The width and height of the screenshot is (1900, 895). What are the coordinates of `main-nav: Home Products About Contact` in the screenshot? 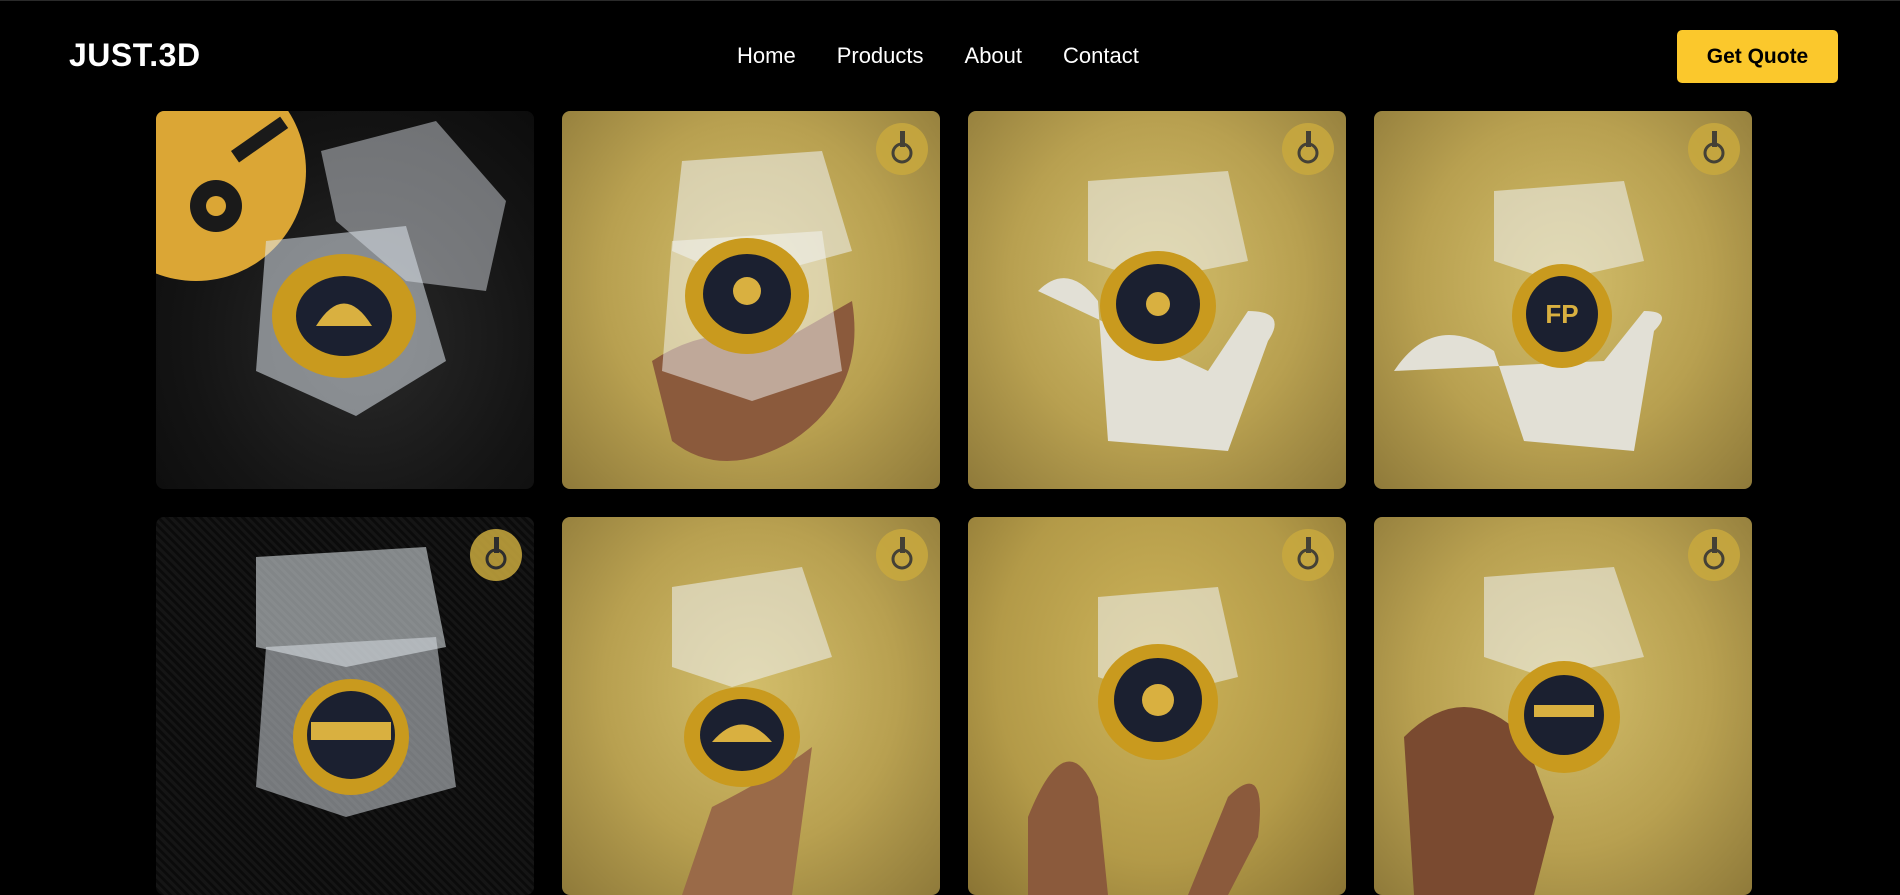 It's located at (938, 56).